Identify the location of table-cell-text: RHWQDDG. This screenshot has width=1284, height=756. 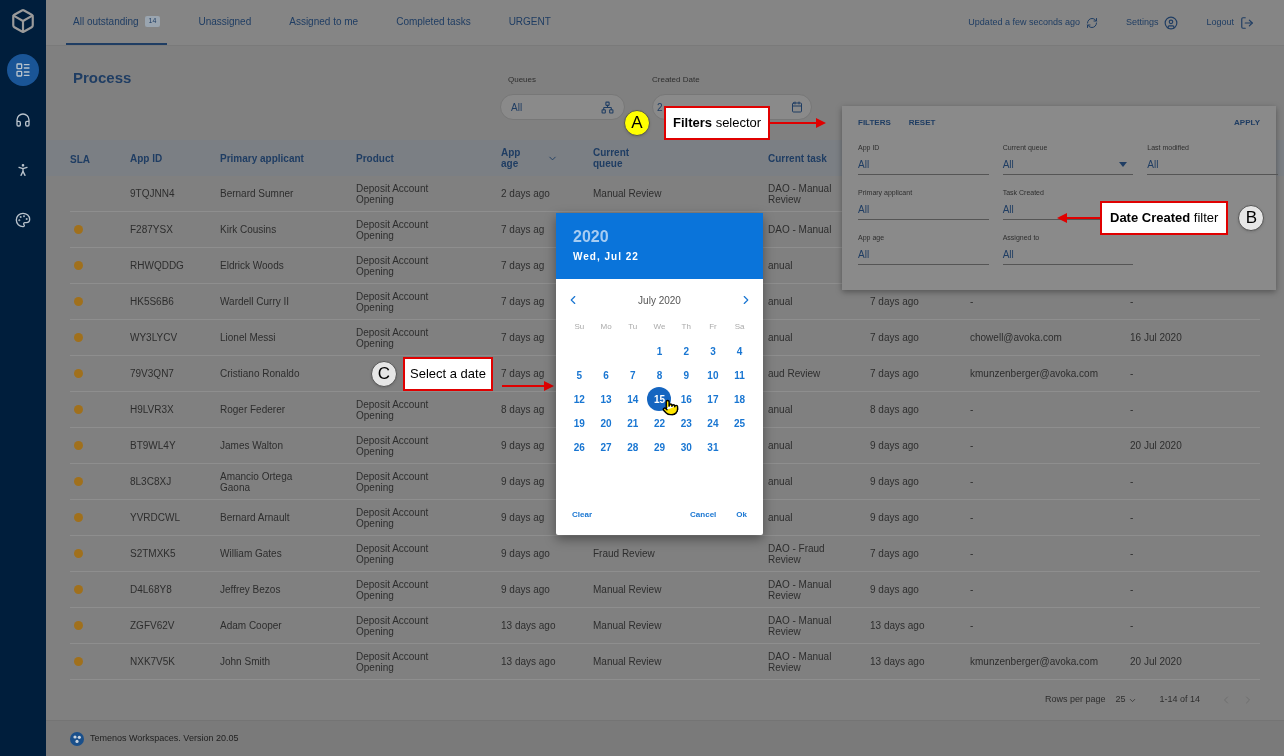
(157, 265).